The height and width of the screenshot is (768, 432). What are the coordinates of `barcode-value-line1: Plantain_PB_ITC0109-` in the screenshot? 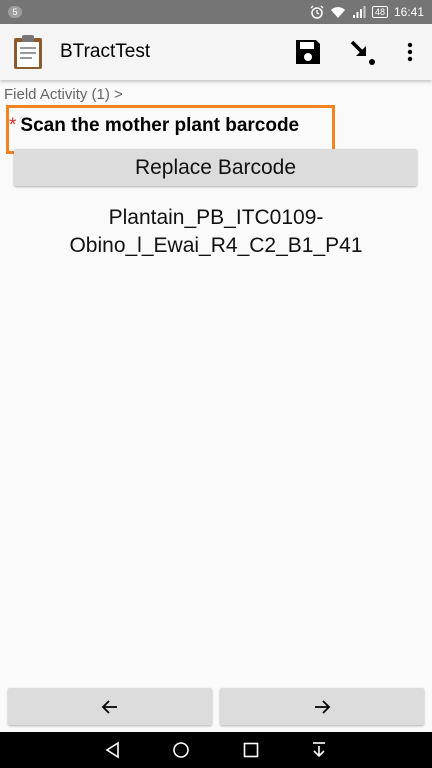 It's located at (216, 217).